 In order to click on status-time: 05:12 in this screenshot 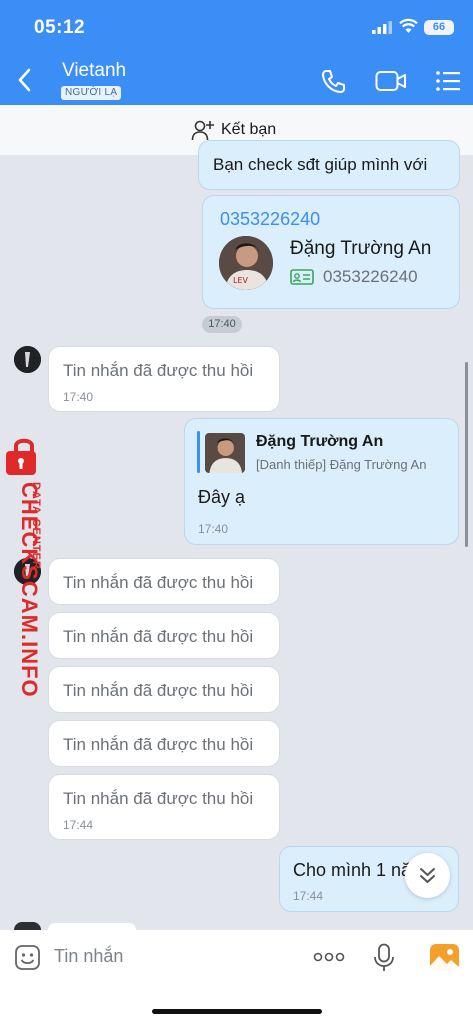, I will do `click(60, 27)`.